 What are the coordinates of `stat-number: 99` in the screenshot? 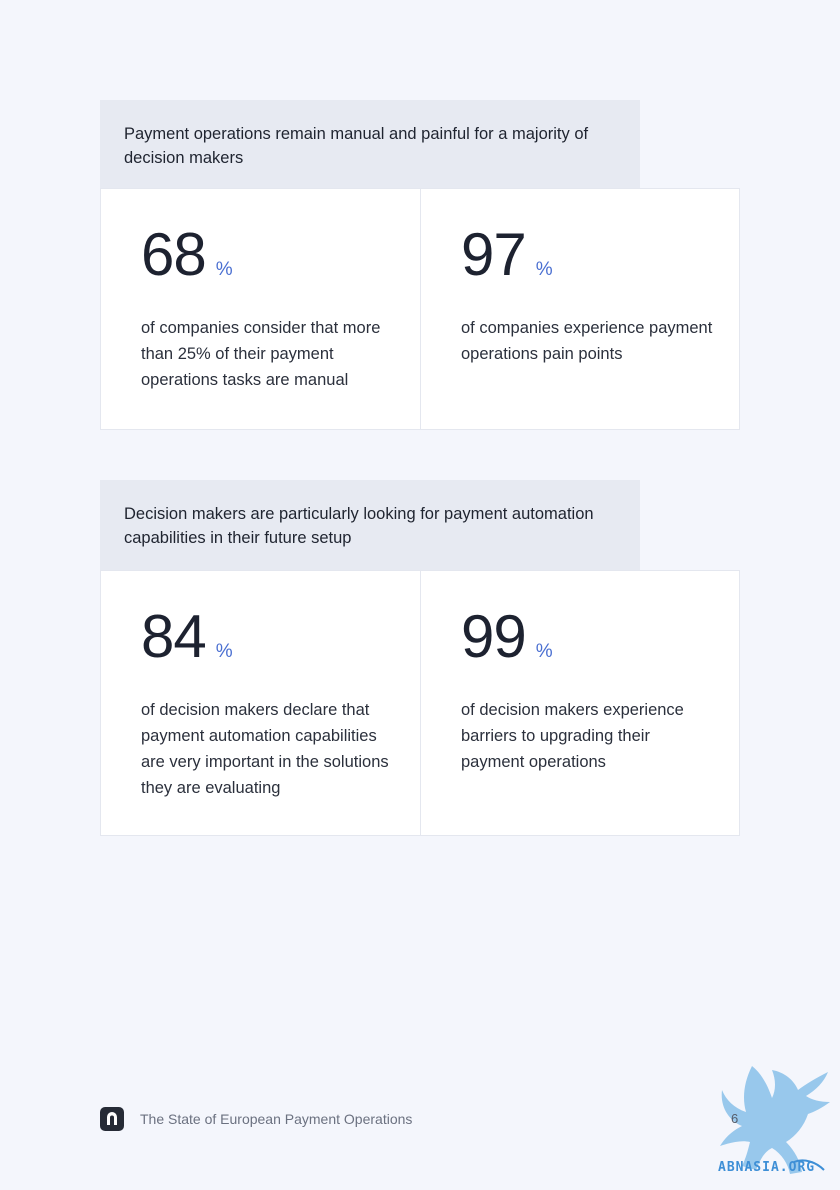 It's located at (494, 636).